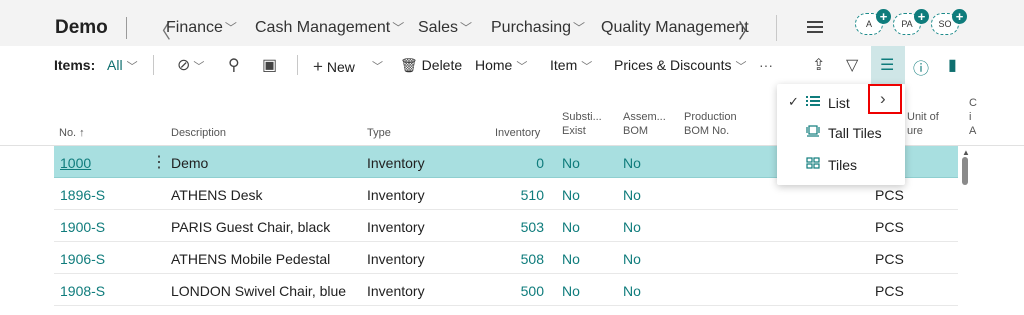 This screenshot has width=1024, height=315. What do you see at coordinates (921, 67) in the screenshot?
I see `info-icon: ⓘ` at bounding box center [921, 67].